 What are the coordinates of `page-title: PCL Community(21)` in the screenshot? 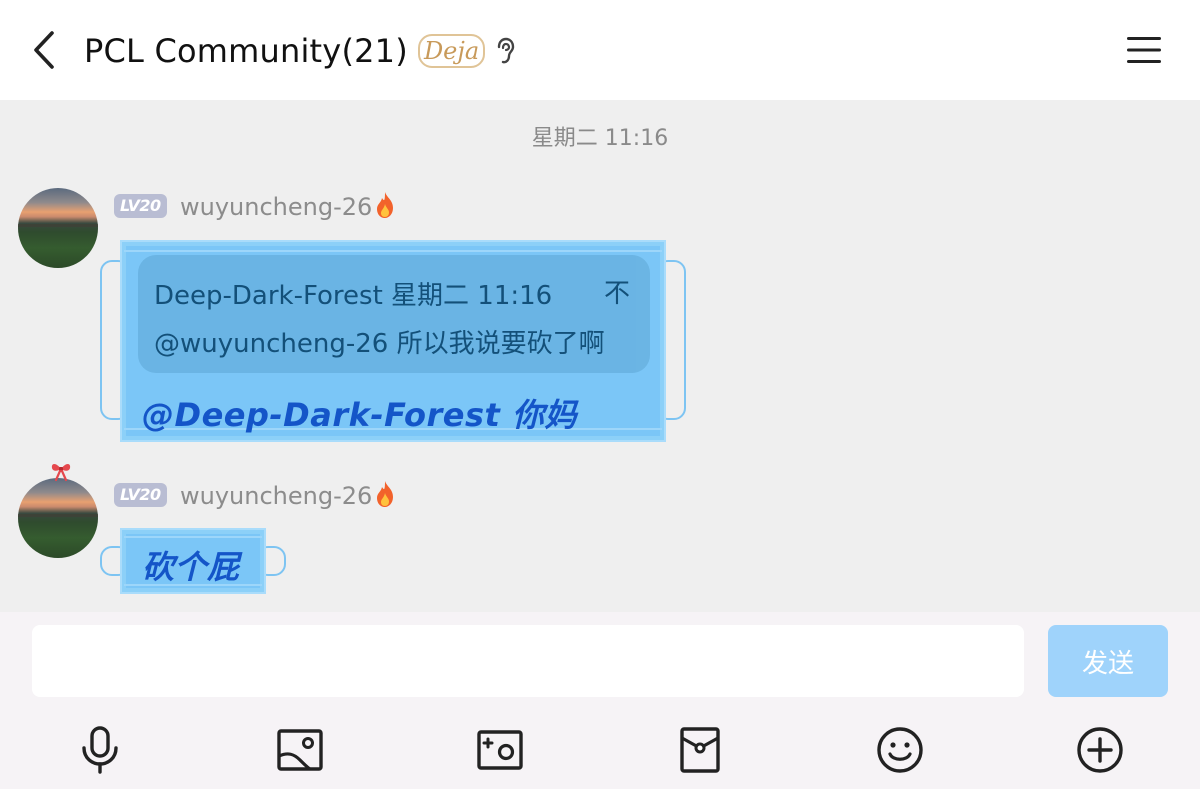 It's located at (246, 51).